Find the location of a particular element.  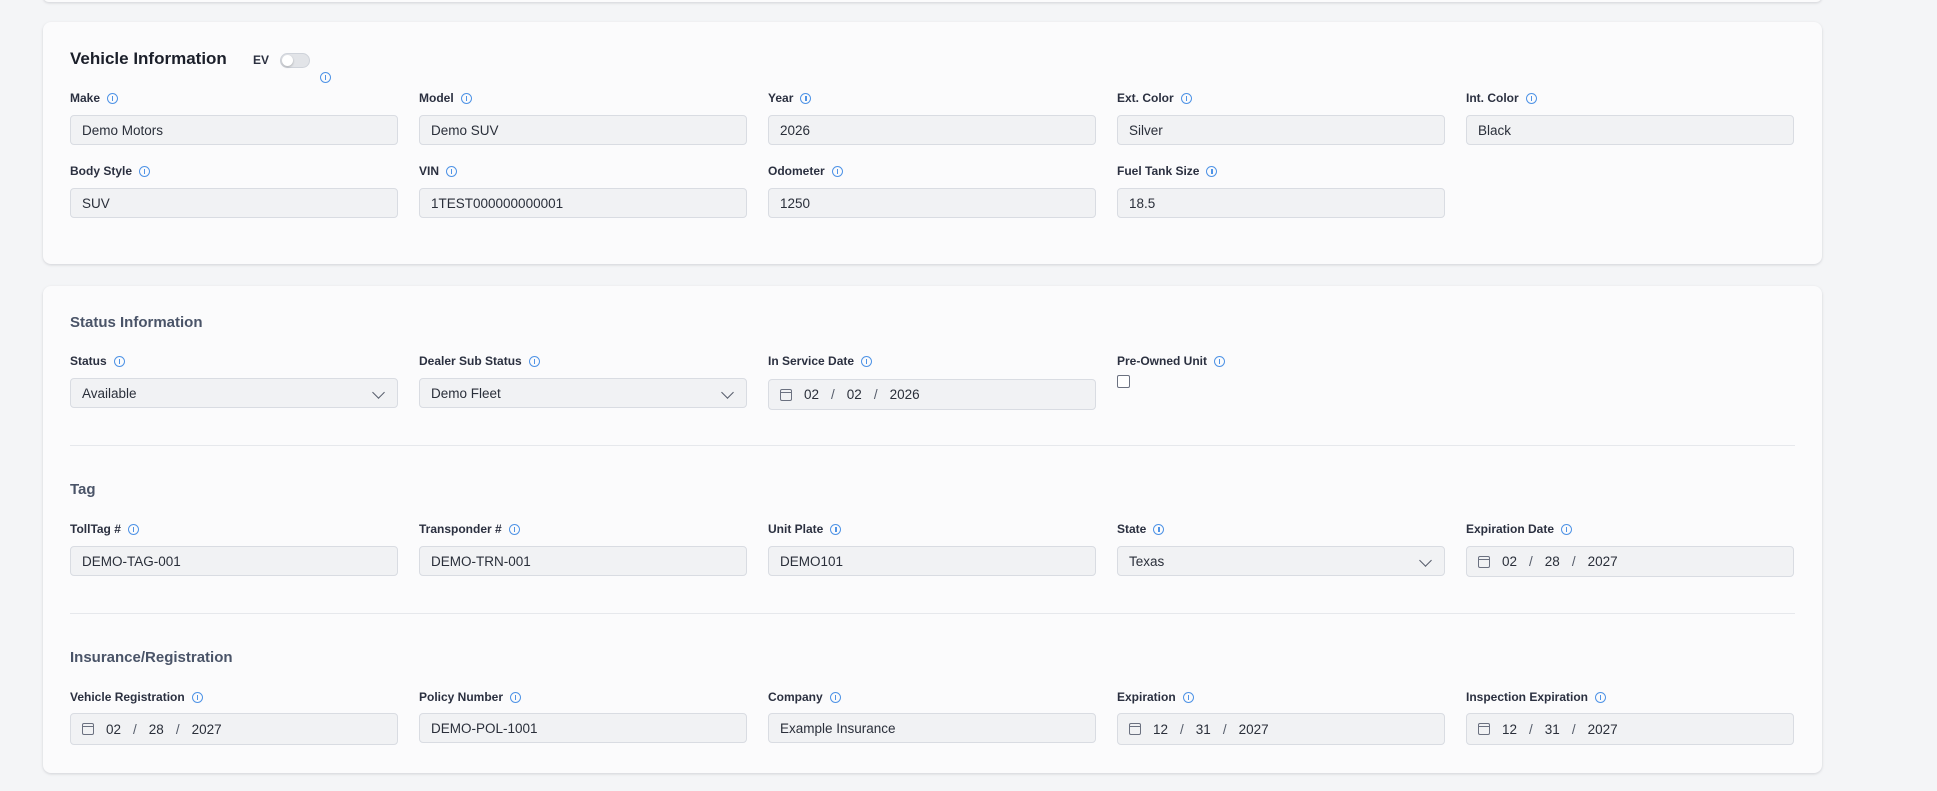

odometer-field: 1250 is located at coordinates (932, 203).